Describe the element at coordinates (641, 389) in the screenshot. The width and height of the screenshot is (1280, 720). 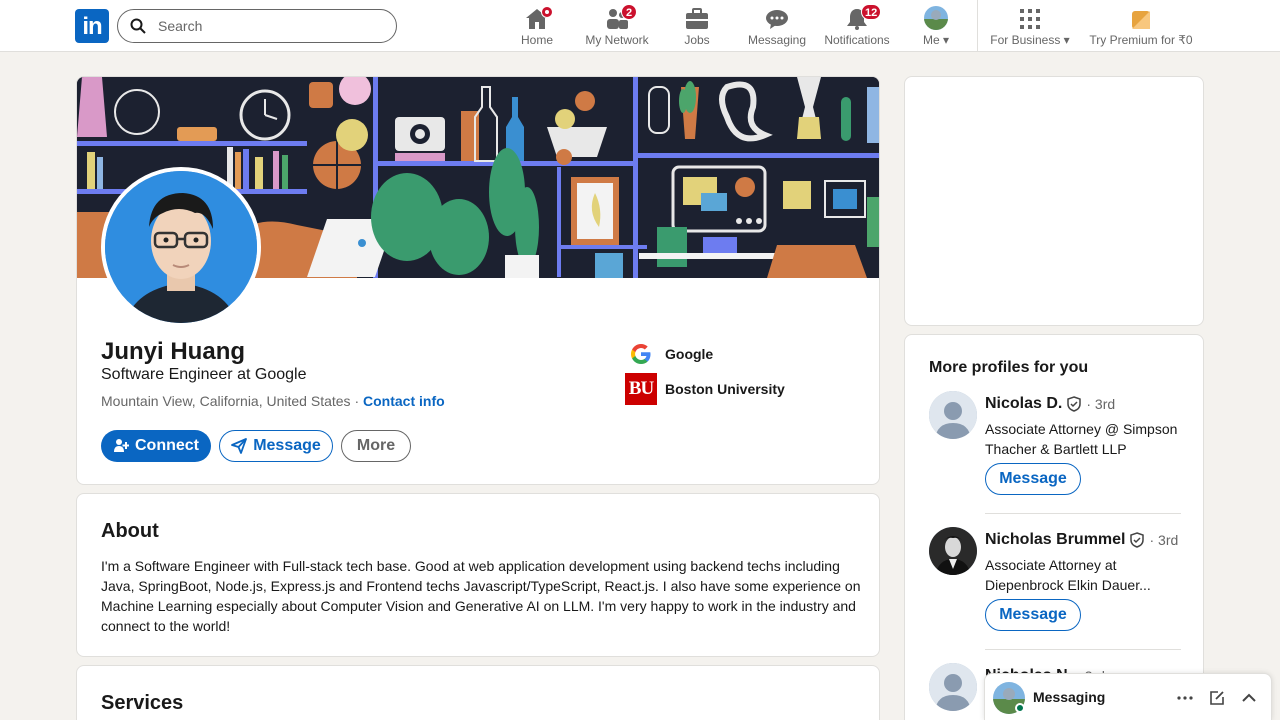
I see `bu-logo-icon: BU` at that location.